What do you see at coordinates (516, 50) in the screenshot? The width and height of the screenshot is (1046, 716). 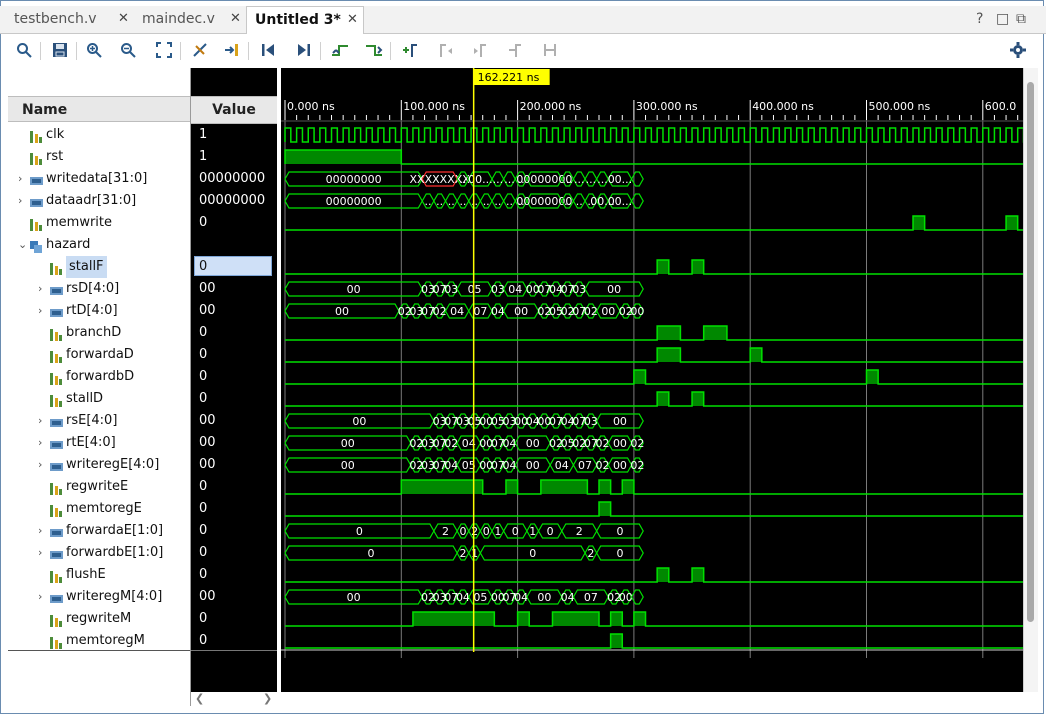 I see `swap-cursors-icon` at bounding box center [516, 50].